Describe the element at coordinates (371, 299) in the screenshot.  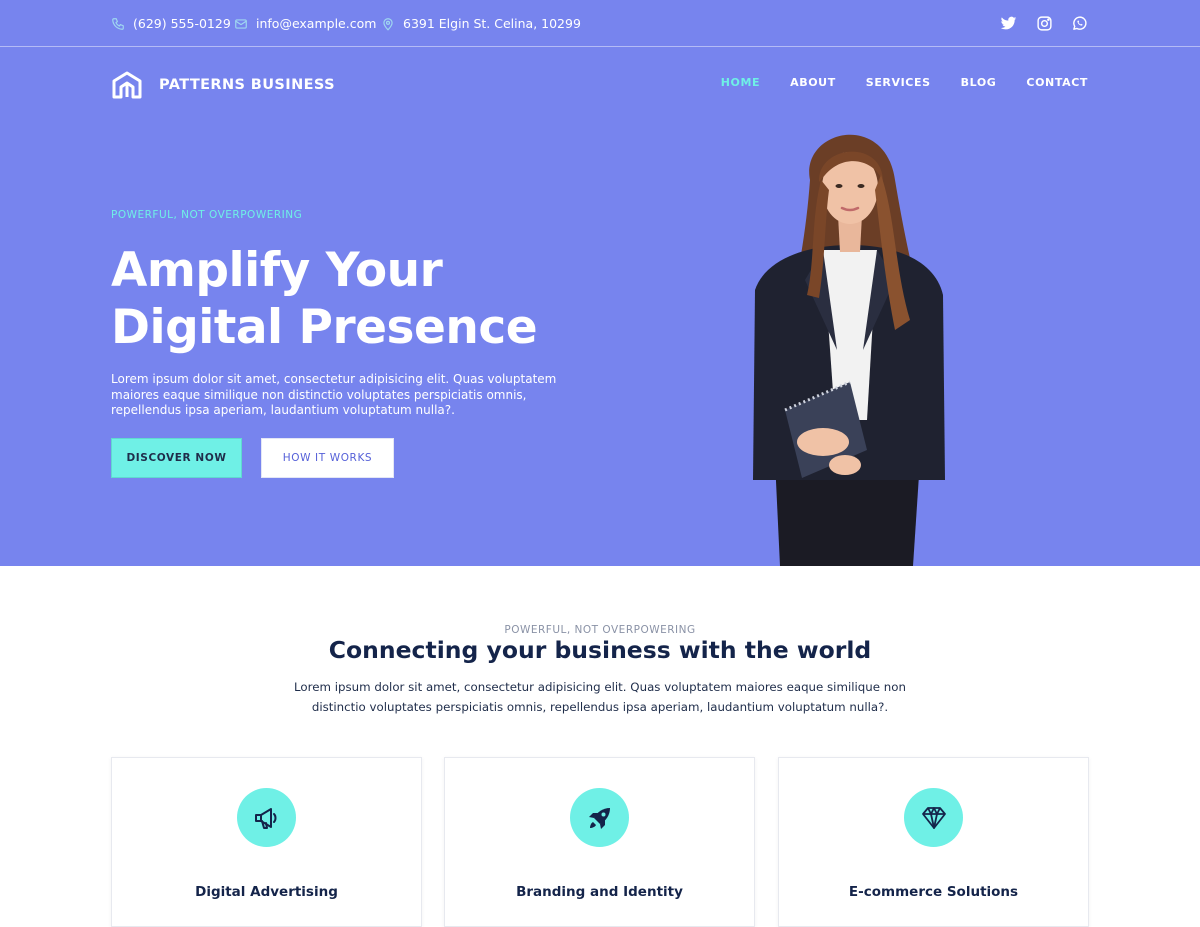
I see `hero-headline: Amplify Your Digital Presence` at that location.